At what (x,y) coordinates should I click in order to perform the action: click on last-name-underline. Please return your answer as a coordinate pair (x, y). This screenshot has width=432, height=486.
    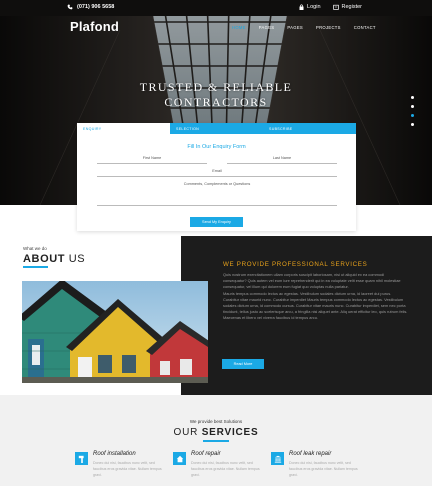
    Looking at the image, I should click on (282, 163).